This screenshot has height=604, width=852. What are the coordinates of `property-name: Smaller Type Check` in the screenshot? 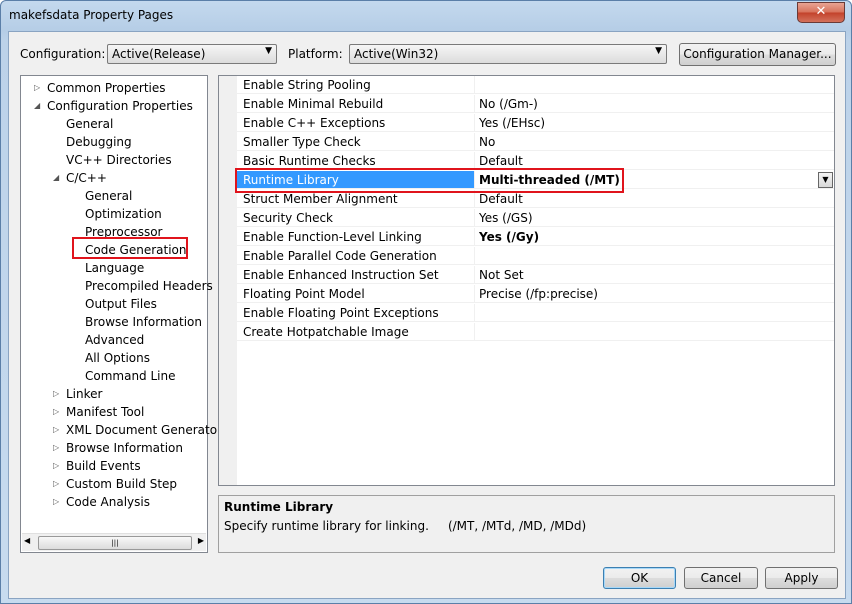 It's located at (356, 142).